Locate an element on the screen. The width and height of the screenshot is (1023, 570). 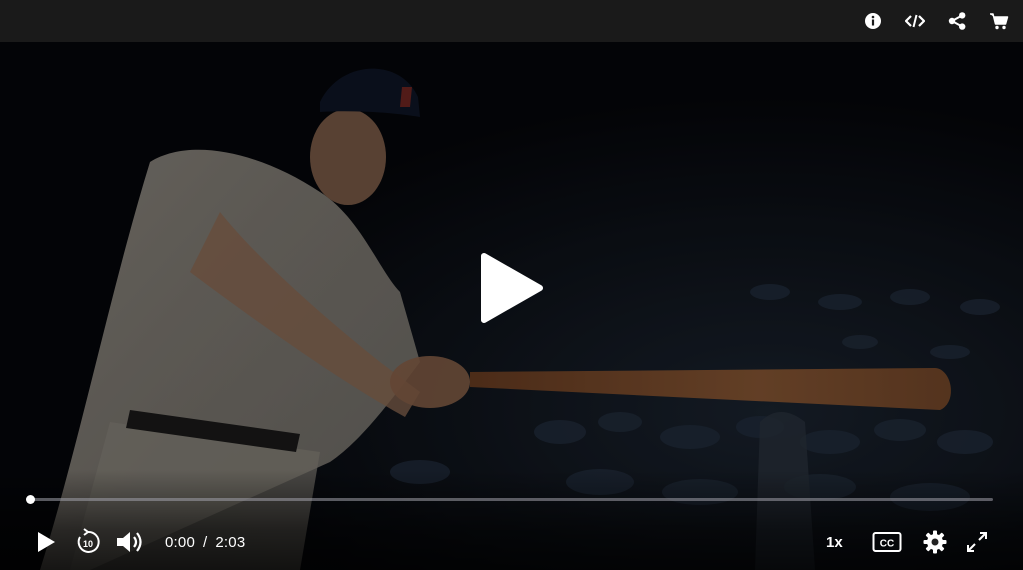
settings-button is located at coordinates (935, 542).